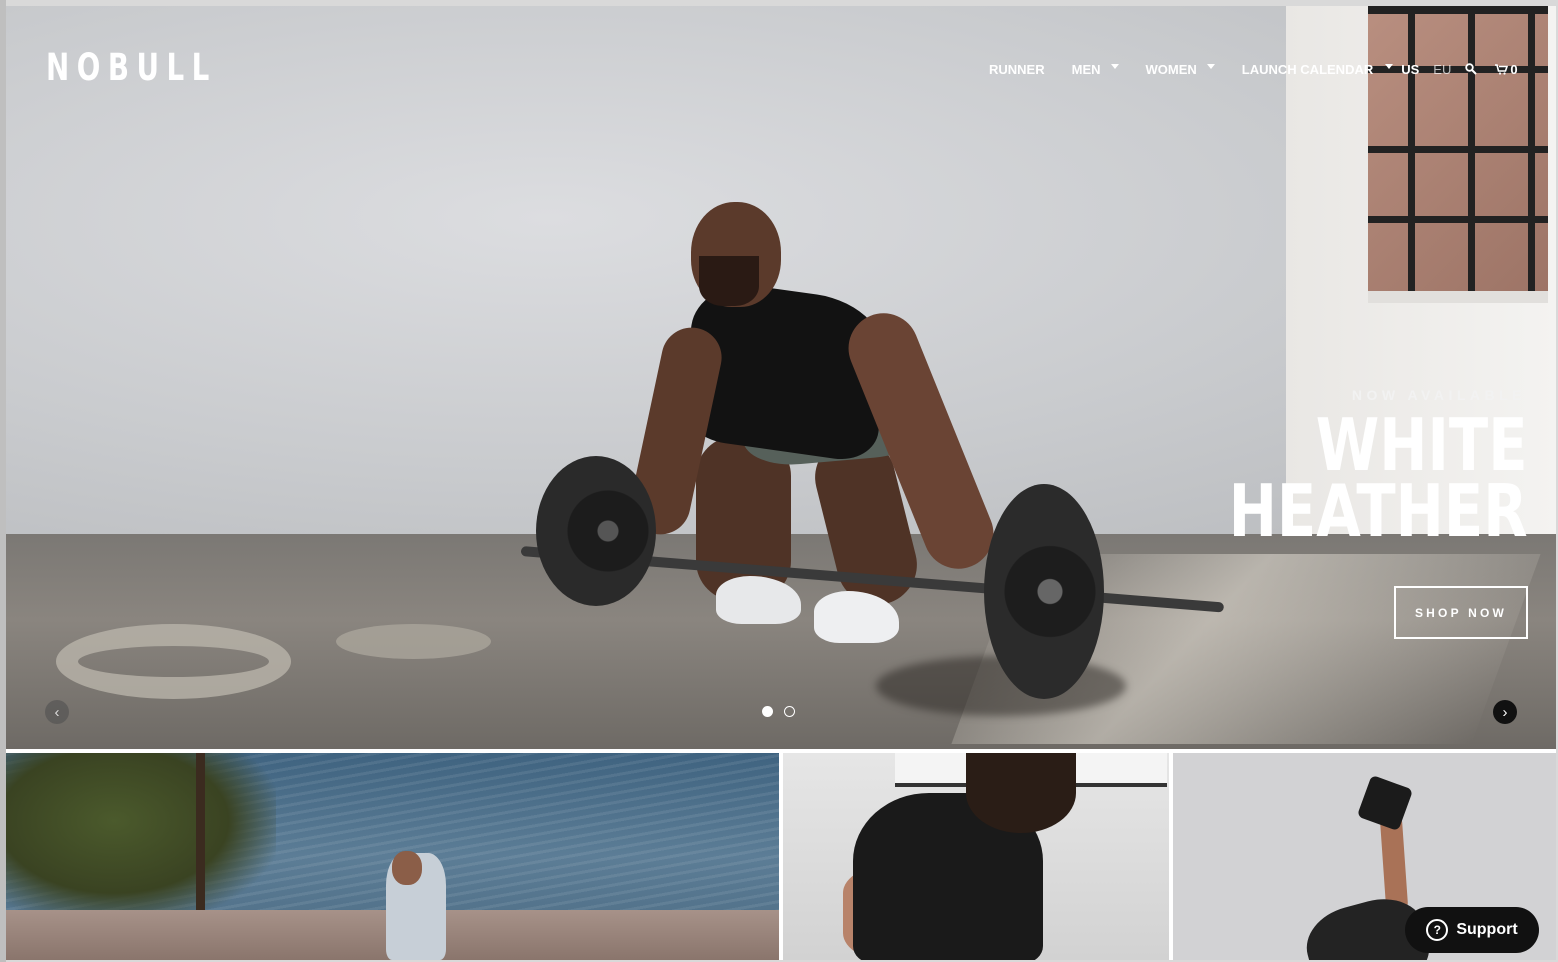  Describe the element at coordinates (413, 641) in the screenshot. I see `floor-chalk-mark` at that location.